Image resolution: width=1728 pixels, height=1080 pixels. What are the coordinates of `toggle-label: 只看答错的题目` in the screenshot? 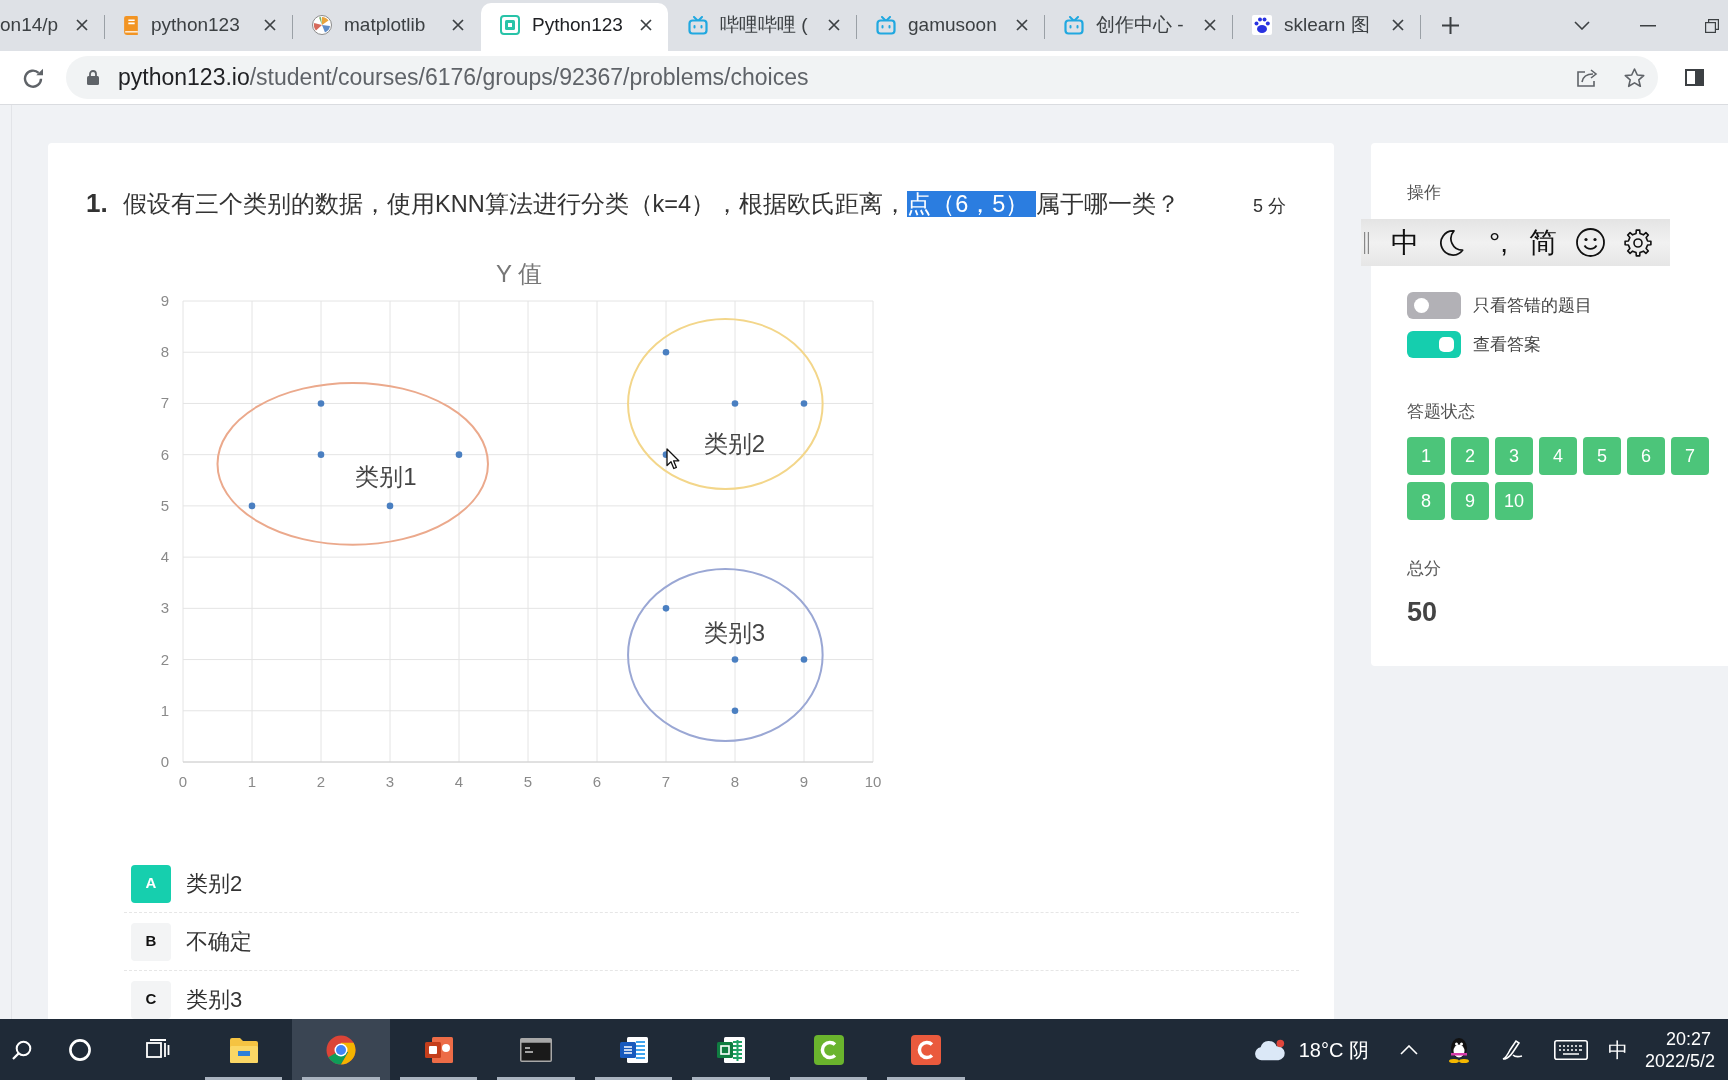 It's located at (1532, 305).